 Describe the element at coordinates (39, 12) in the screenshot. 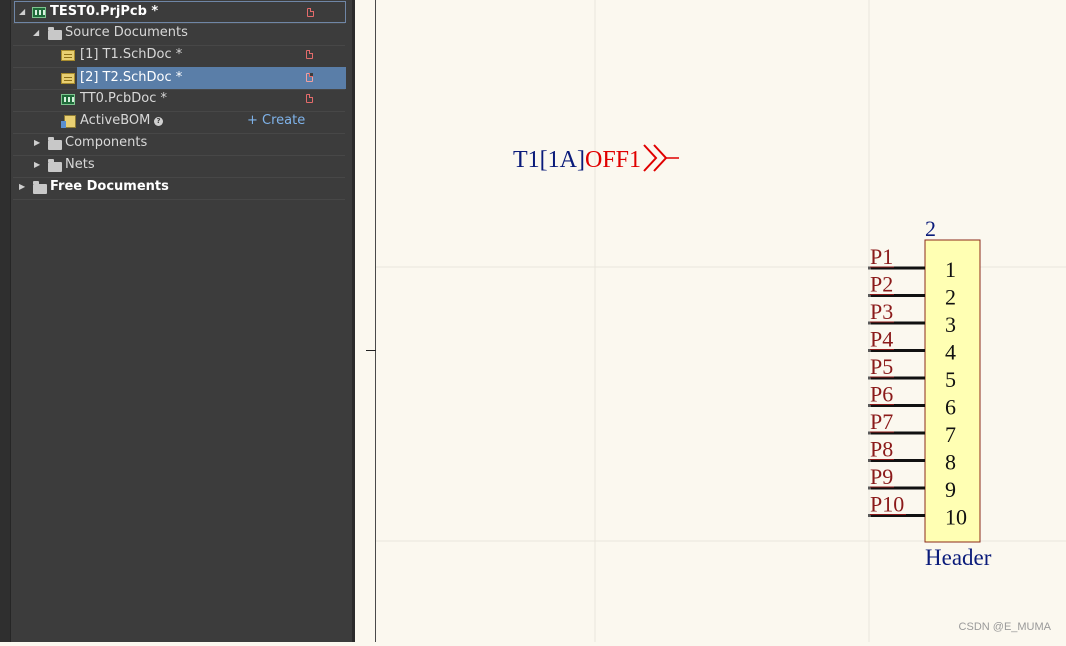

I see `project-icon` at that location.